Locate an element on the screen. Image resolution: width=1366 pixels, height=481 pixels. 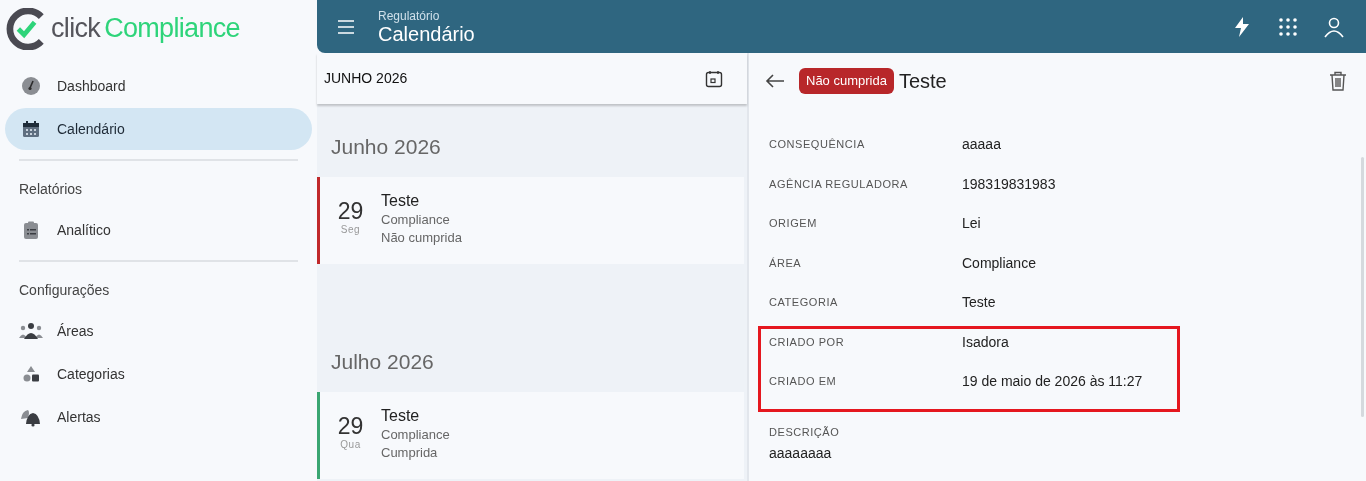
shapes-icon is located at coordinates (31, 374).